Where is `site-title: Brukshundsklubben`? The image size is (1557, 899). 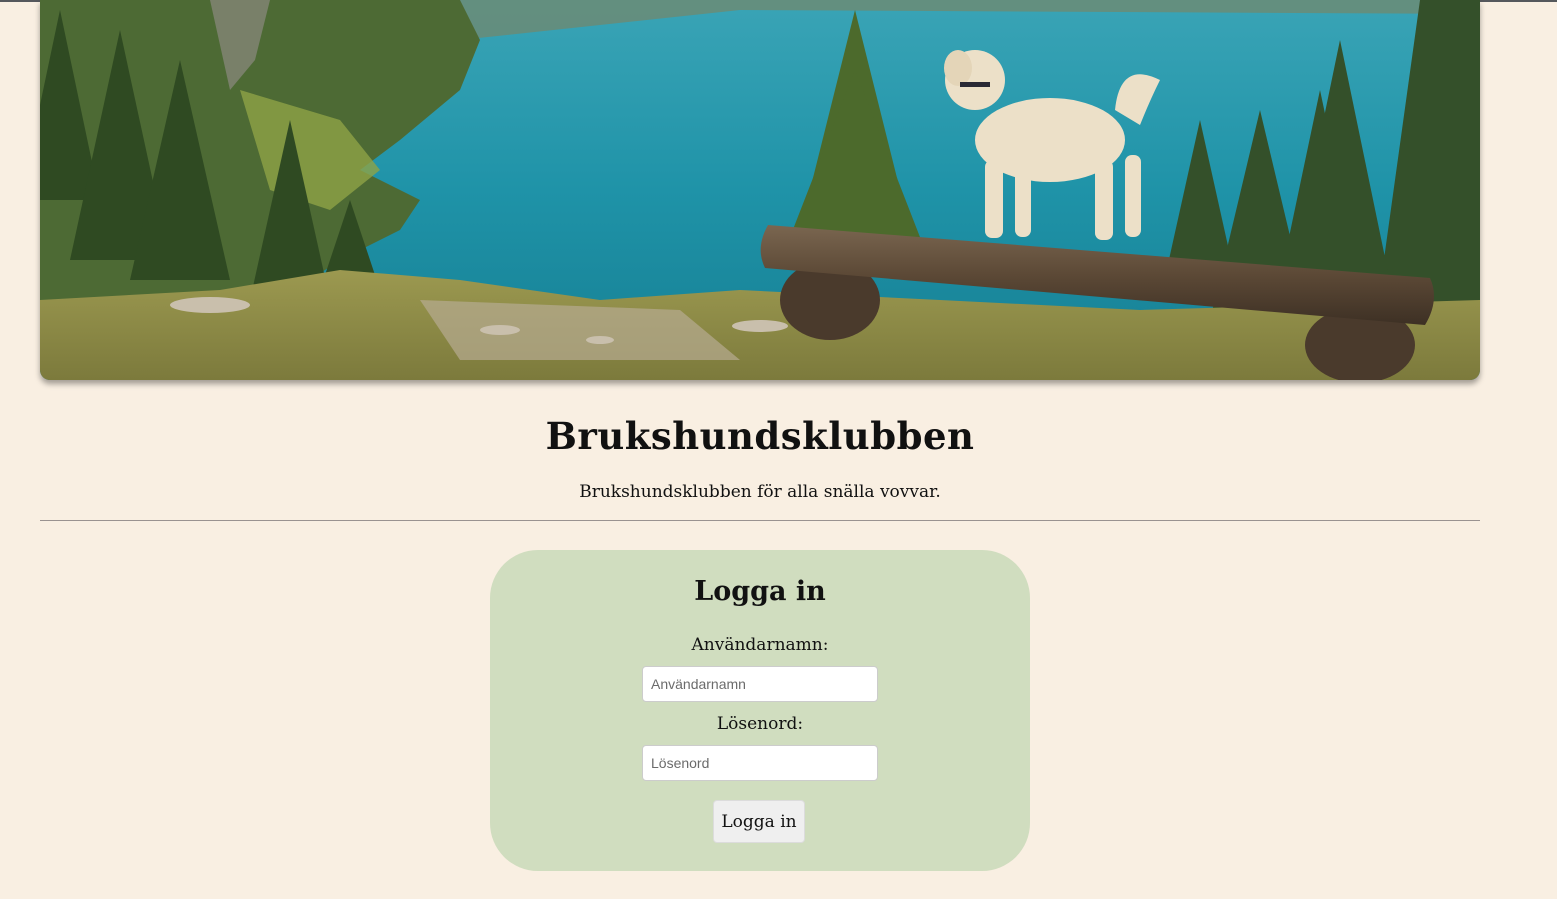 site-title: Brukshundsklubben is located at coordinates (760, 436).